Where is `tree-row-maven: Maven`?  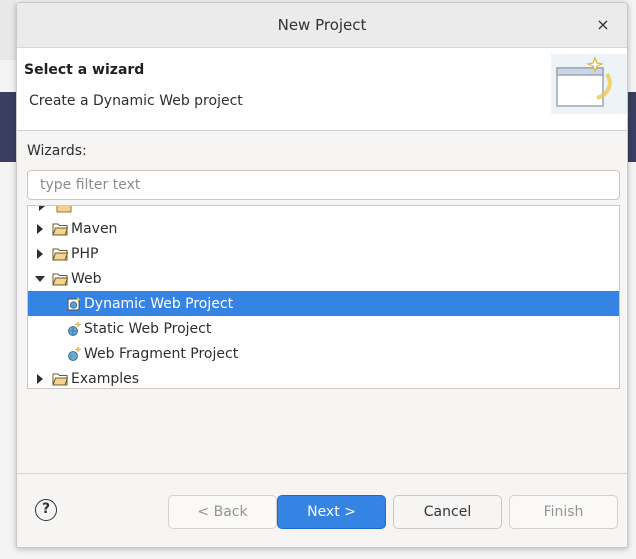 tree-row-maven: Maven is located at coordinates (323, 228).